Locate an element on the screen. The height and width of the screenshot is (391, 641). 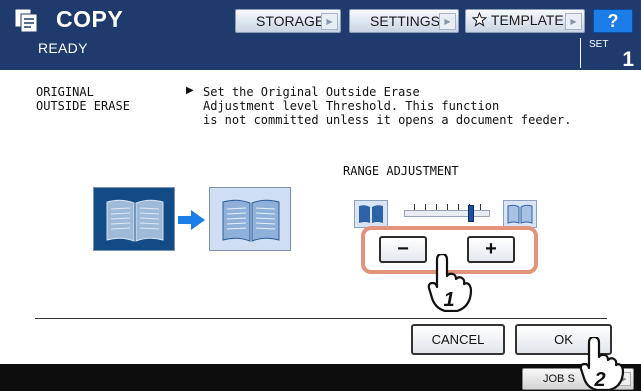
range-adjustment-title: RANGE ADJUSTMENT is located at coordinates (401, 171).